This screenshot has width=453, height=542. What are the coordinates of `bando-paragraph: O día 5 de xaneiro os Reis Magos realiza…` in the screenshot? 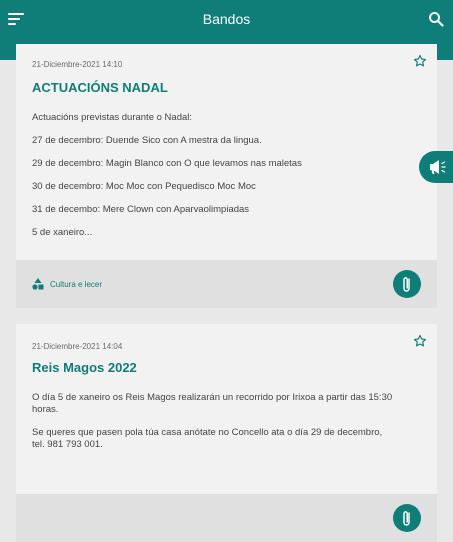 It's located at (212, 403).